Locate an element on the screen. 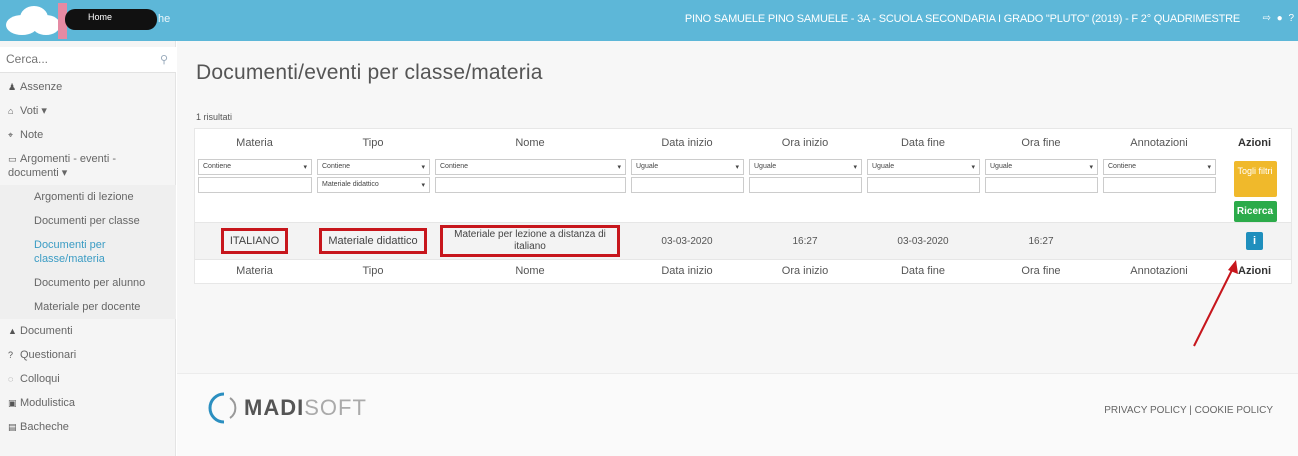  sidebar-item-modulistica: ▣ Modulistica is located at coordinates (88, 403).